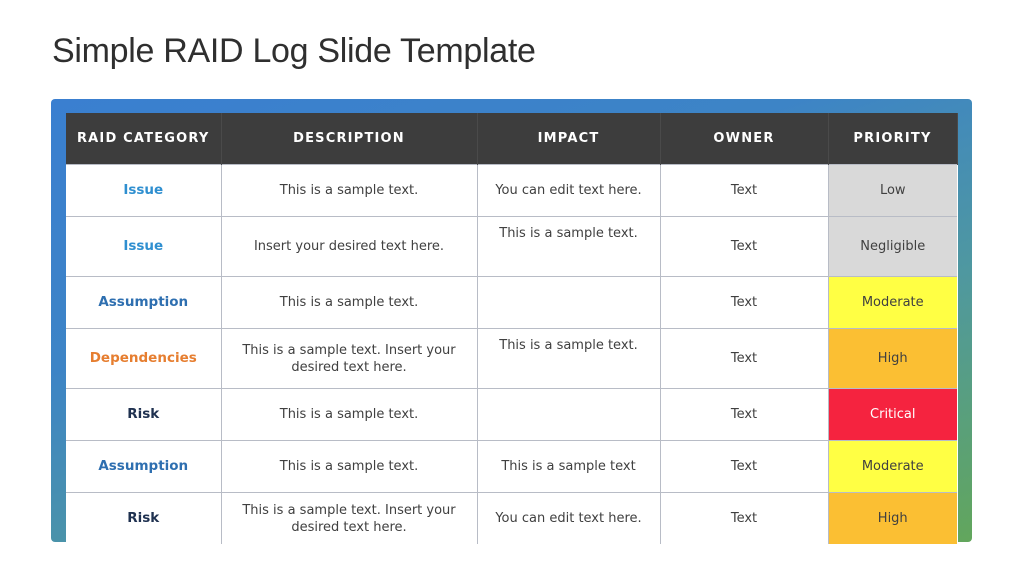  Describe the element at coordinates (144, 139) in the screenshot. I see `header-raid-category: RAID CATEGORY` at that location.